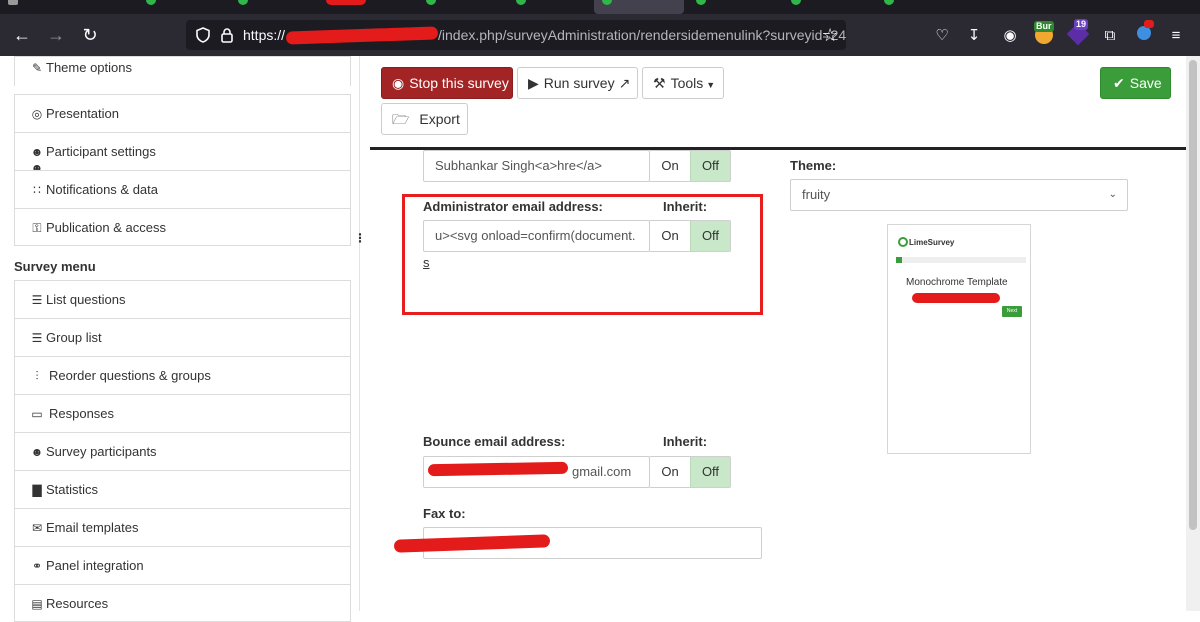  I want to click on brush-icon: ✎, so click(37, 68).